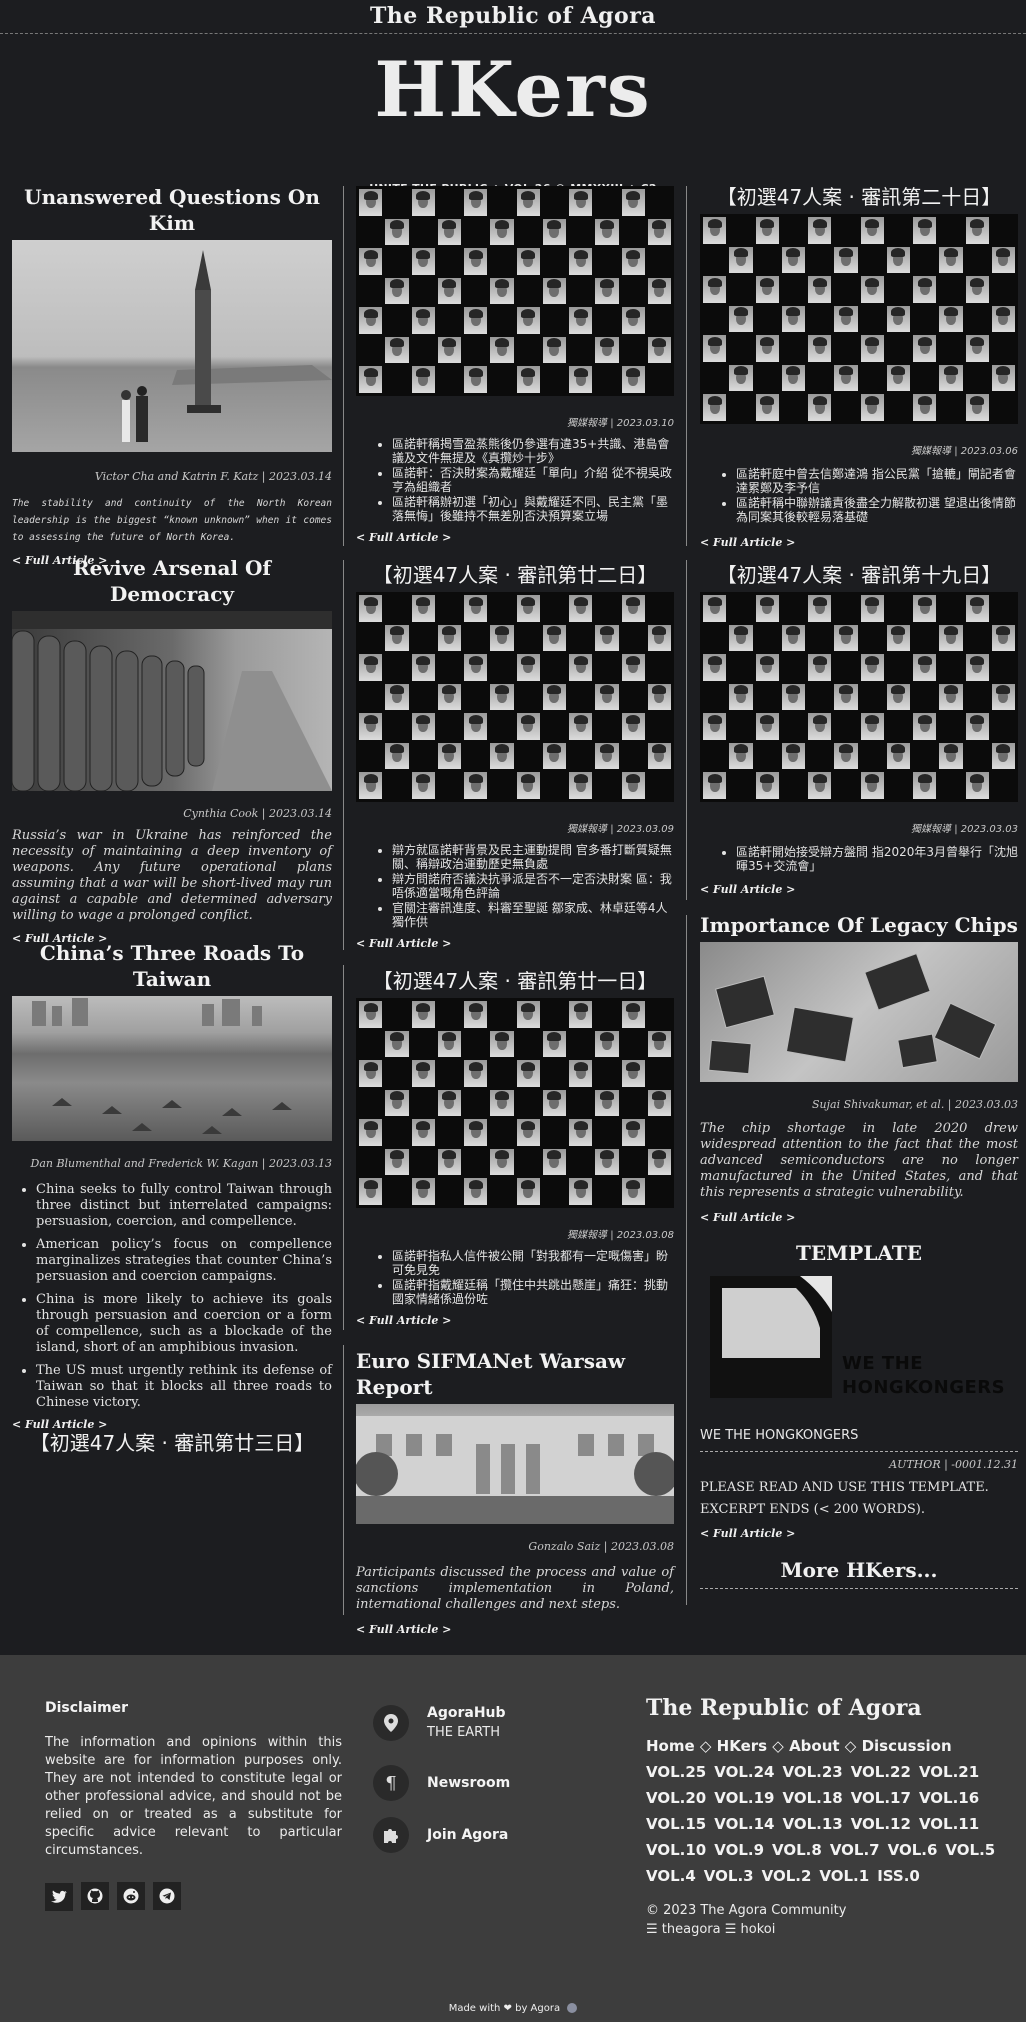 The width and height of the screenshot is (1026, 2022). What do you see at coordinates (818, 1929) in the screenshot?
I see `footer-handles: ☰ theagora ☰ hokoi` at bounding box center [818, 1929].